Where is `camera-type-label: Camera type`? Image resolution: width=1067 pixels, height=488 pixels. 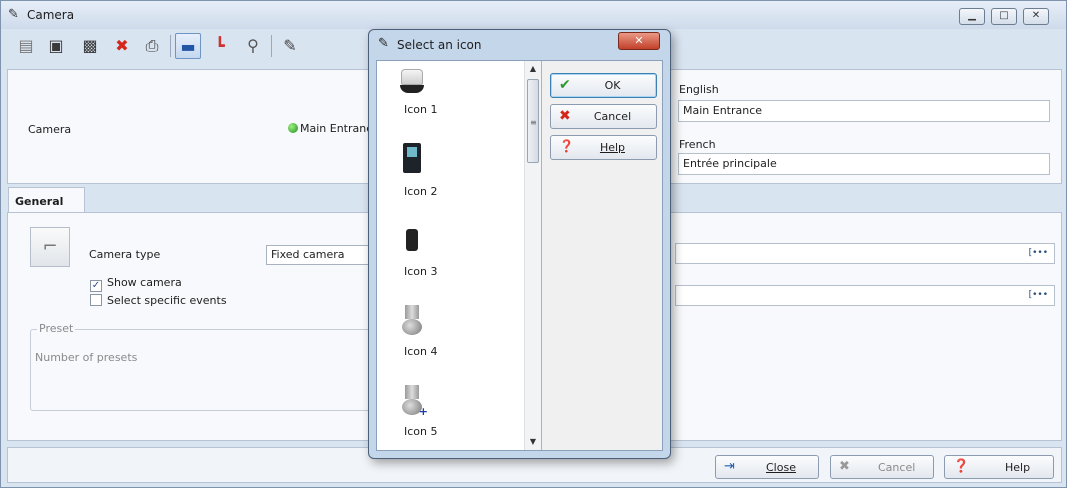
camera-type-label: Camera type is located at coordinates (125, 254).